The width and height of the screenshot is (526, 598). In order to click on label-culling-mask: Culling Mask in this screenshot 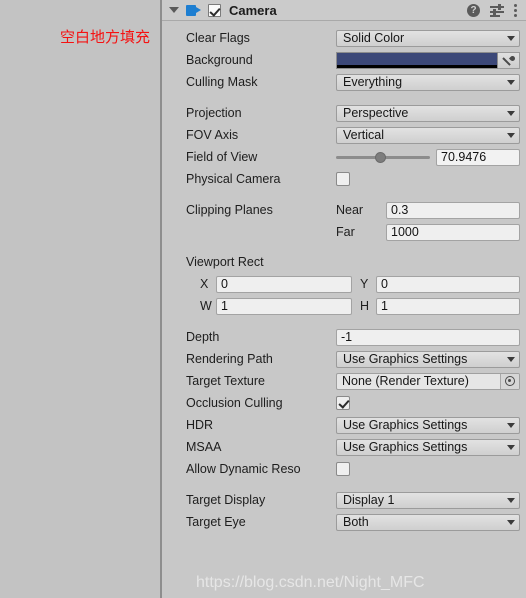, I will do `click(222, 82)`.